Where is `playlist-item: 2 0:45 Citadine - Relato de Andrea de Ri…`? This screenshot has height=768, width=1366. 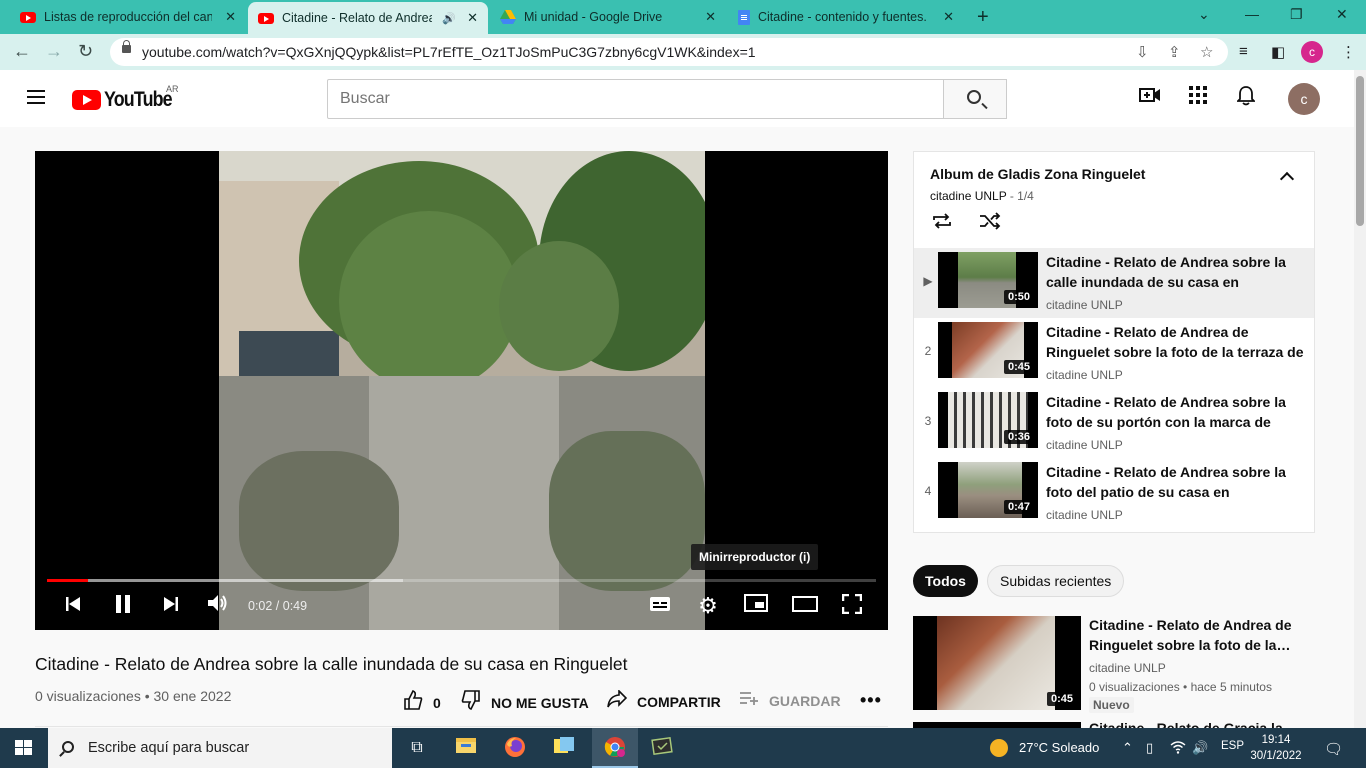
playlist-item: 2 0:45 Citadine - Relato de Andrea de Ri… is located at coordinates (1114, 353).